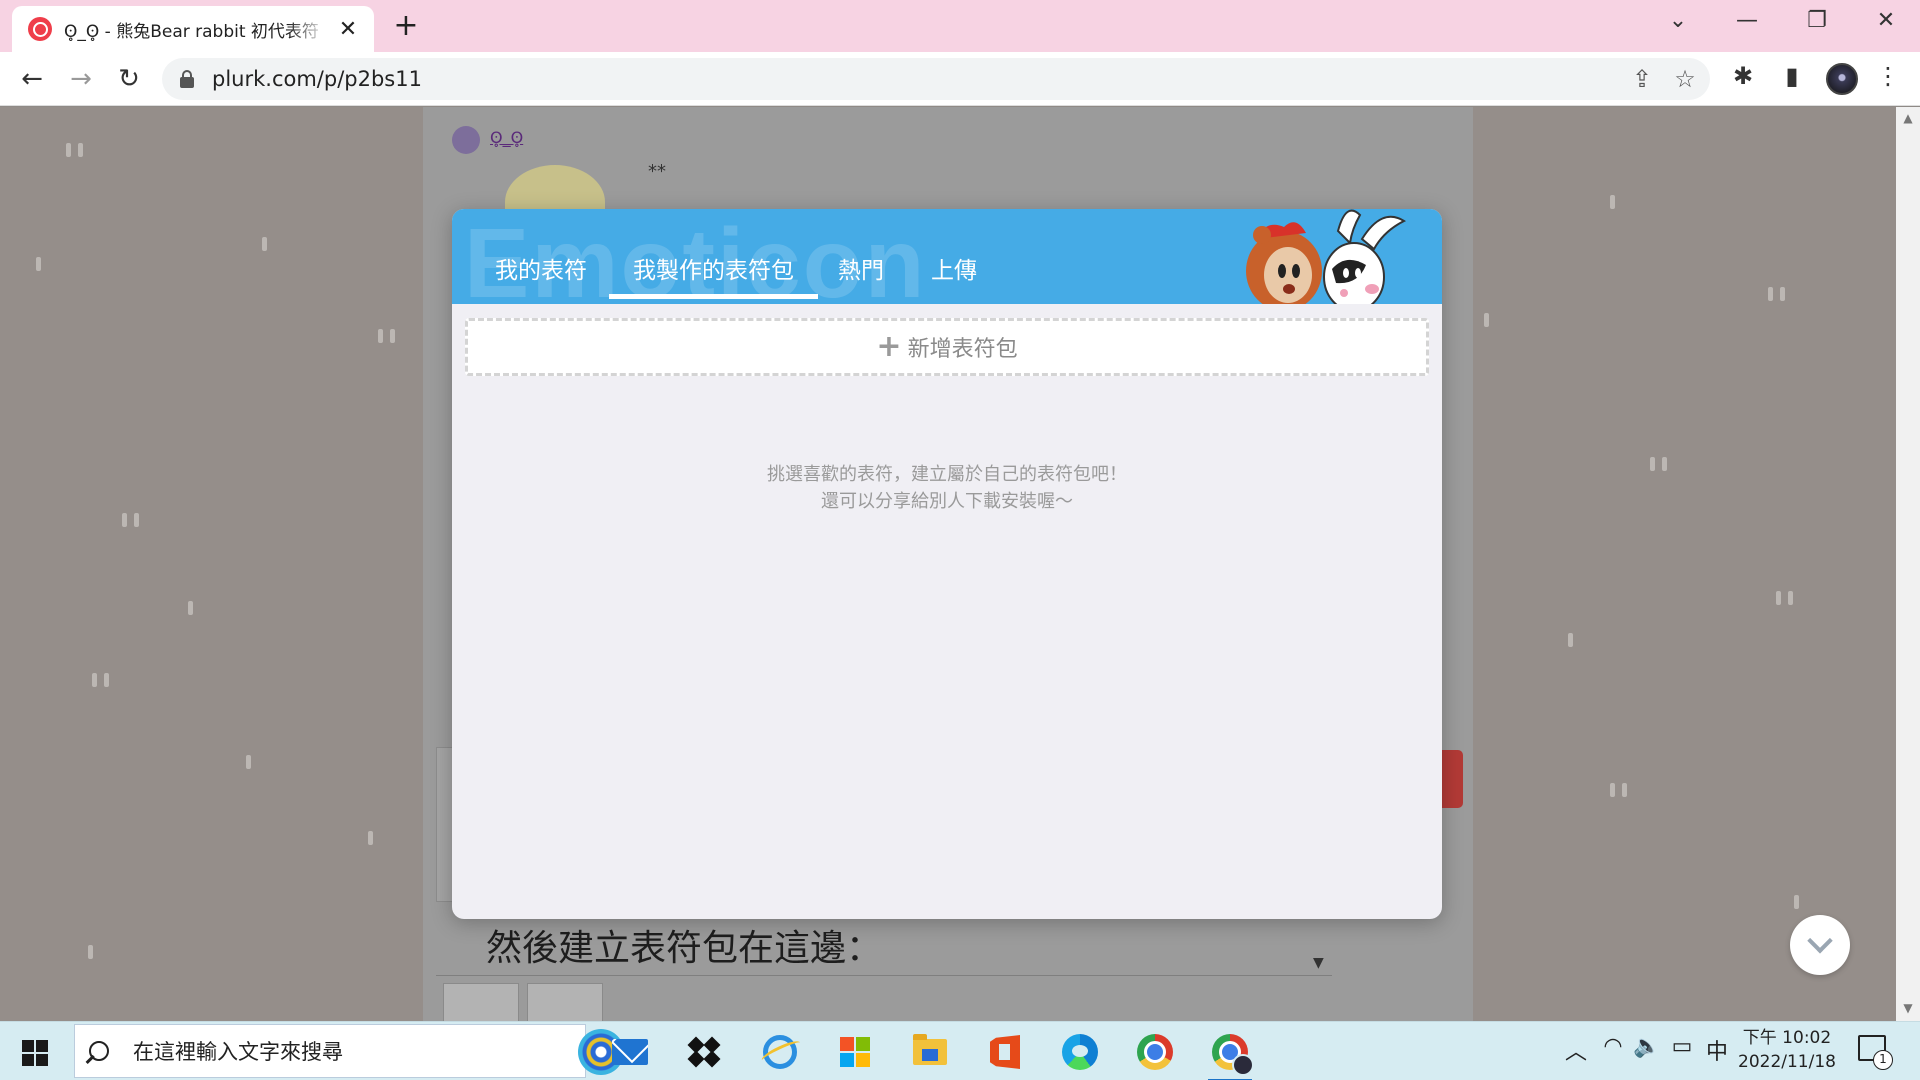 This screenshot has width=1920, height=1080. I want to click on add-emoticon-pack-button: + 新增表符包, so click(947, 347).